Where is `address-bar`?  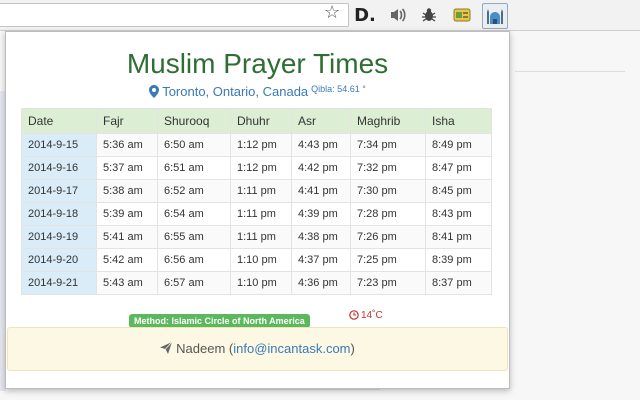
address-bar is located at coordinates (174, 15).